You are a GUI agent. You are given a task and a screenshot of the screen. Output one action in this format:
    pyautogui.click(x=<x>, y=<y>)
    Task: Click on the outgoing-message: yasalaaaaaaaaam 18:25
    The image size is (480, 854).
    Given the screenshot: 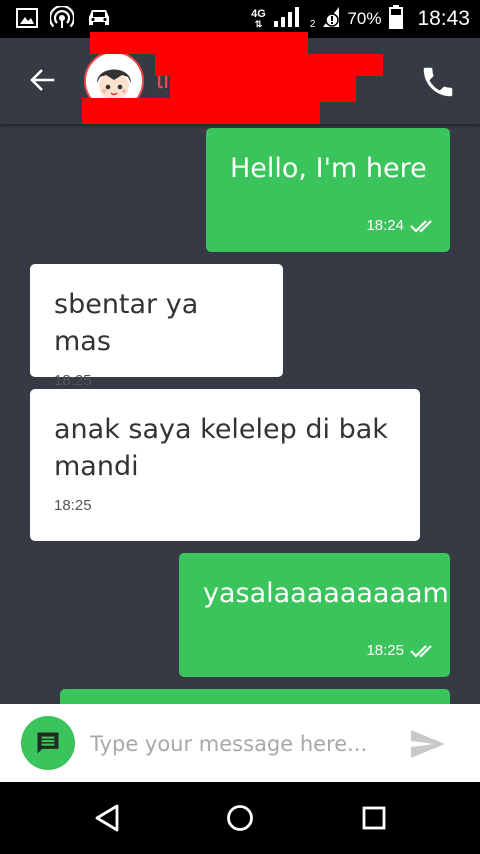 What is the action you would take?
    pyautogui.click(x=314, y=615)
    